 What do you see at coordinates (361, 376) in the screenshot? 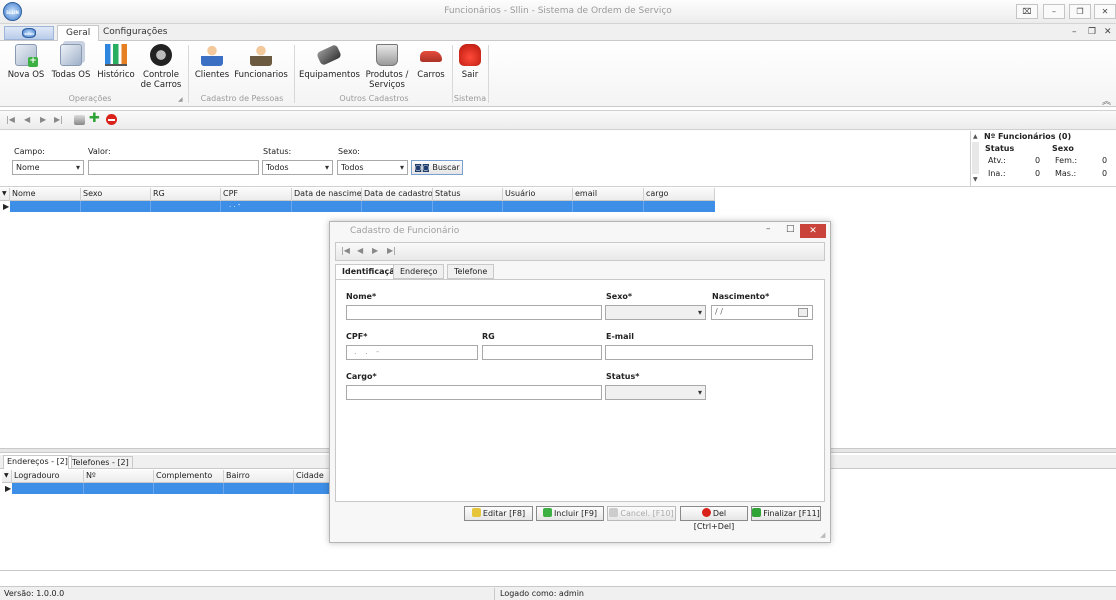
I see `cargo-label: Cargo*` at bounding box center [361, 376].